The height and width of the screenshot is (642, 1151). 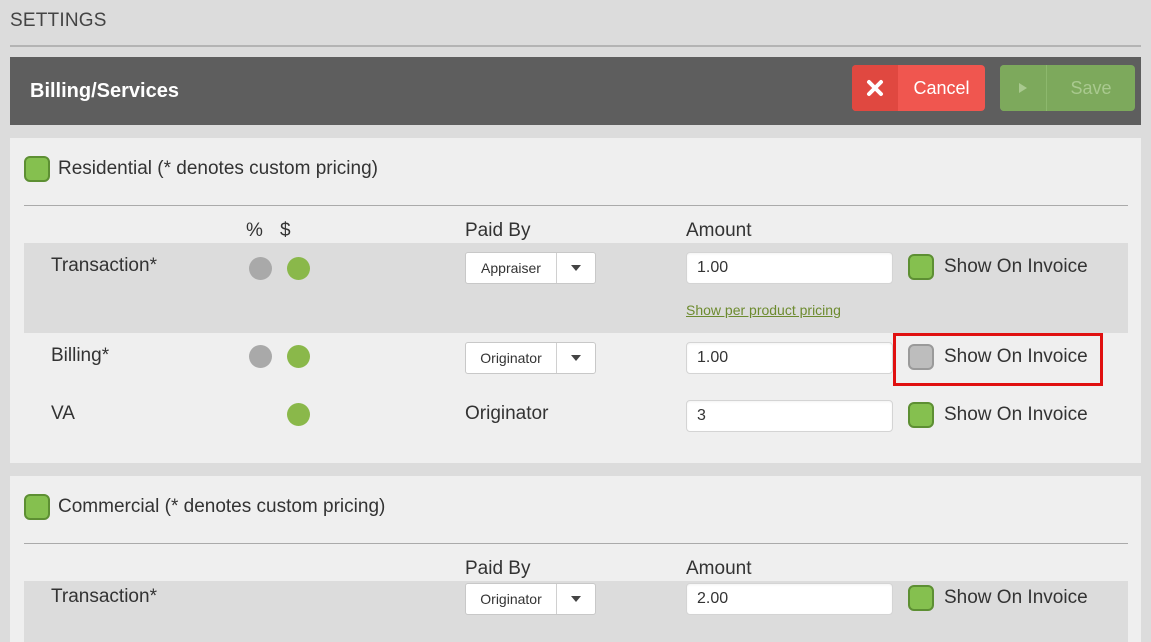 I want to click on residential-divider, so click(x=576, y=205).